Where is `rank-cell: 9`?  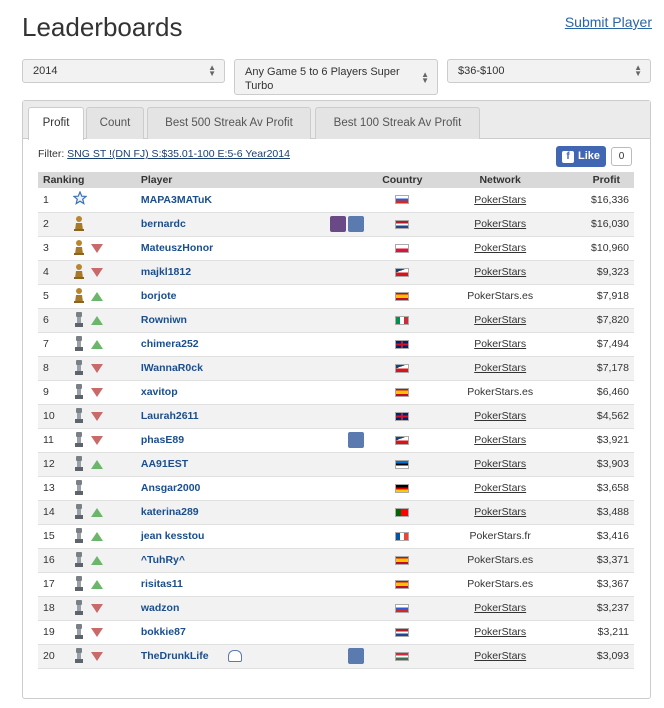 rank-cell: 9 is located at coordinates (53, 392).